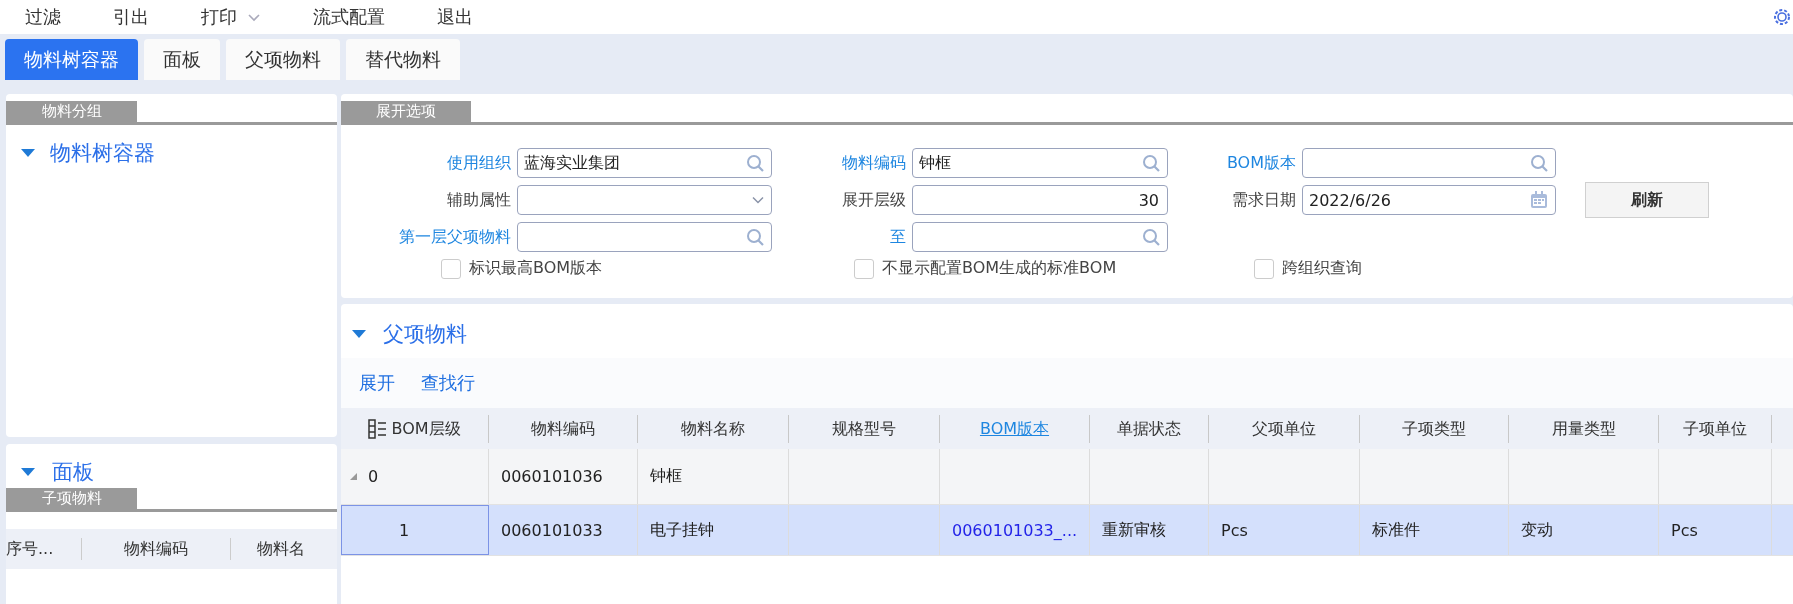 This screenshot has height=604, width=1793. Describe the element at coordinates (1067, 477) in the screenshot. I see `table-row: 0 0060101036 钟框` at that location.